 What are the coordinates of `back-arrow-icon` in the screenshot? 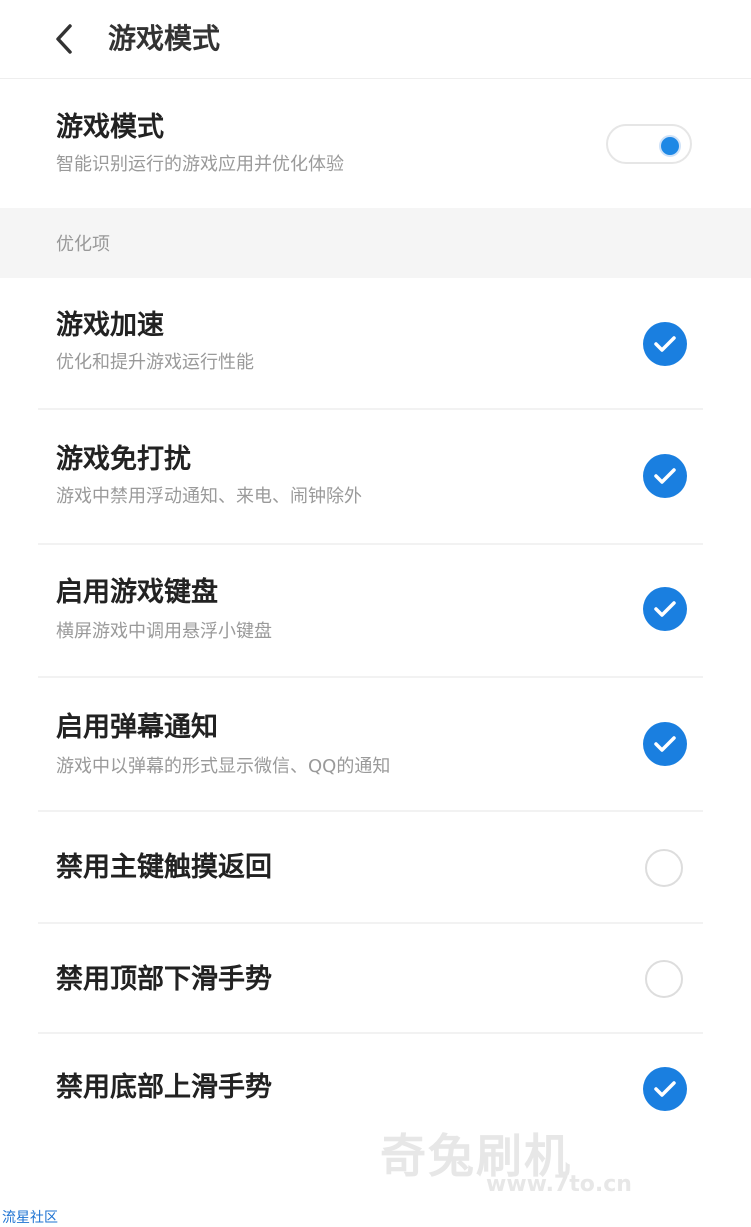 It's located at (65, 39).